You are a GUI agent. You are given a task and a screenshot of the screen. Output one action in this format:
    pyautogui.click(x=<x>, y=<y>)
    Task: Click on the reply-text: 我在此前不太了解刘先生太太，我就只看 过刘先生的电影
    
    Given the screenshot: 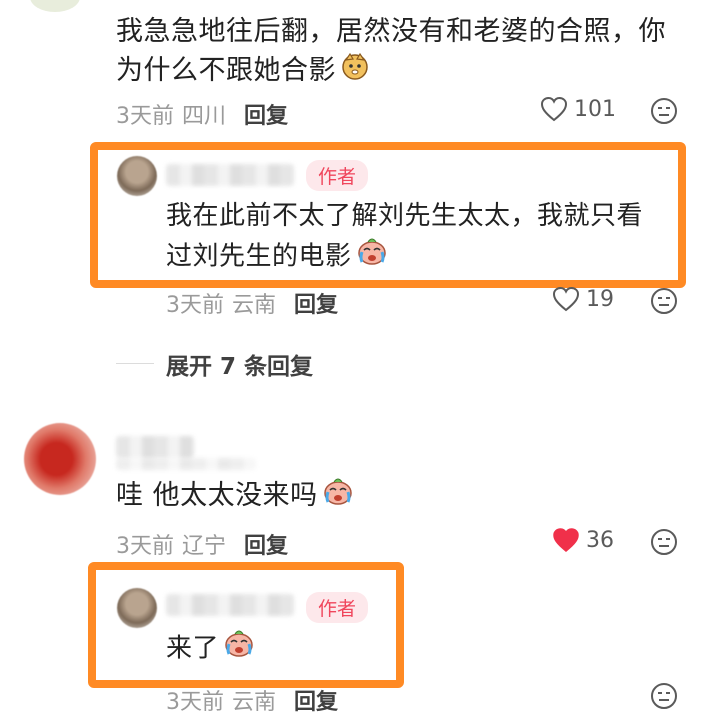 What is the action you would take?
    pyautogui.click(x=404, y=237)
    